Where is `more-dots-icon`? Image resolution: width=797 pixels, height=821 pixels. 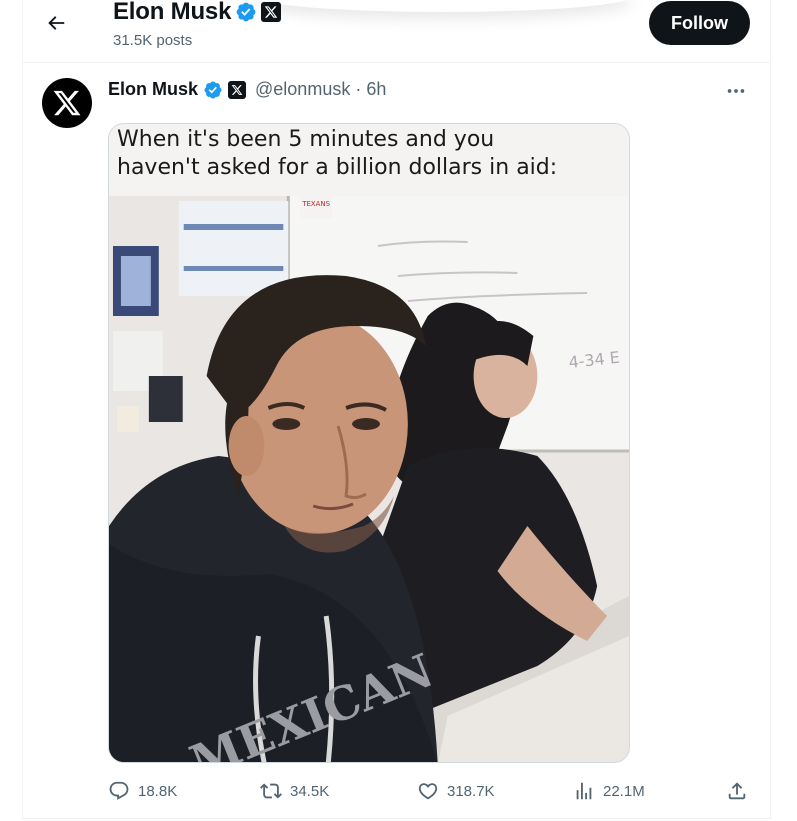
more-dots-icon is located at coordinates (736, 91).